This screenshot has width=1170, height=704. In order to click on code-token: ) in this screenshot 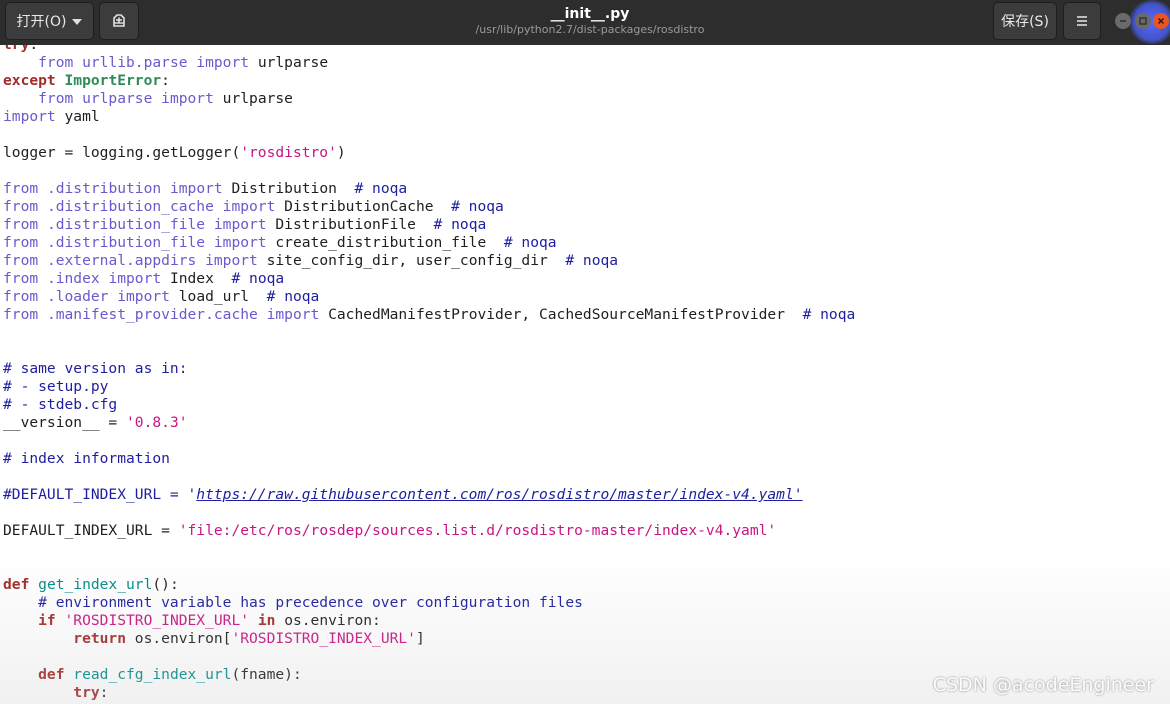, I will do `click(341, 152)`.